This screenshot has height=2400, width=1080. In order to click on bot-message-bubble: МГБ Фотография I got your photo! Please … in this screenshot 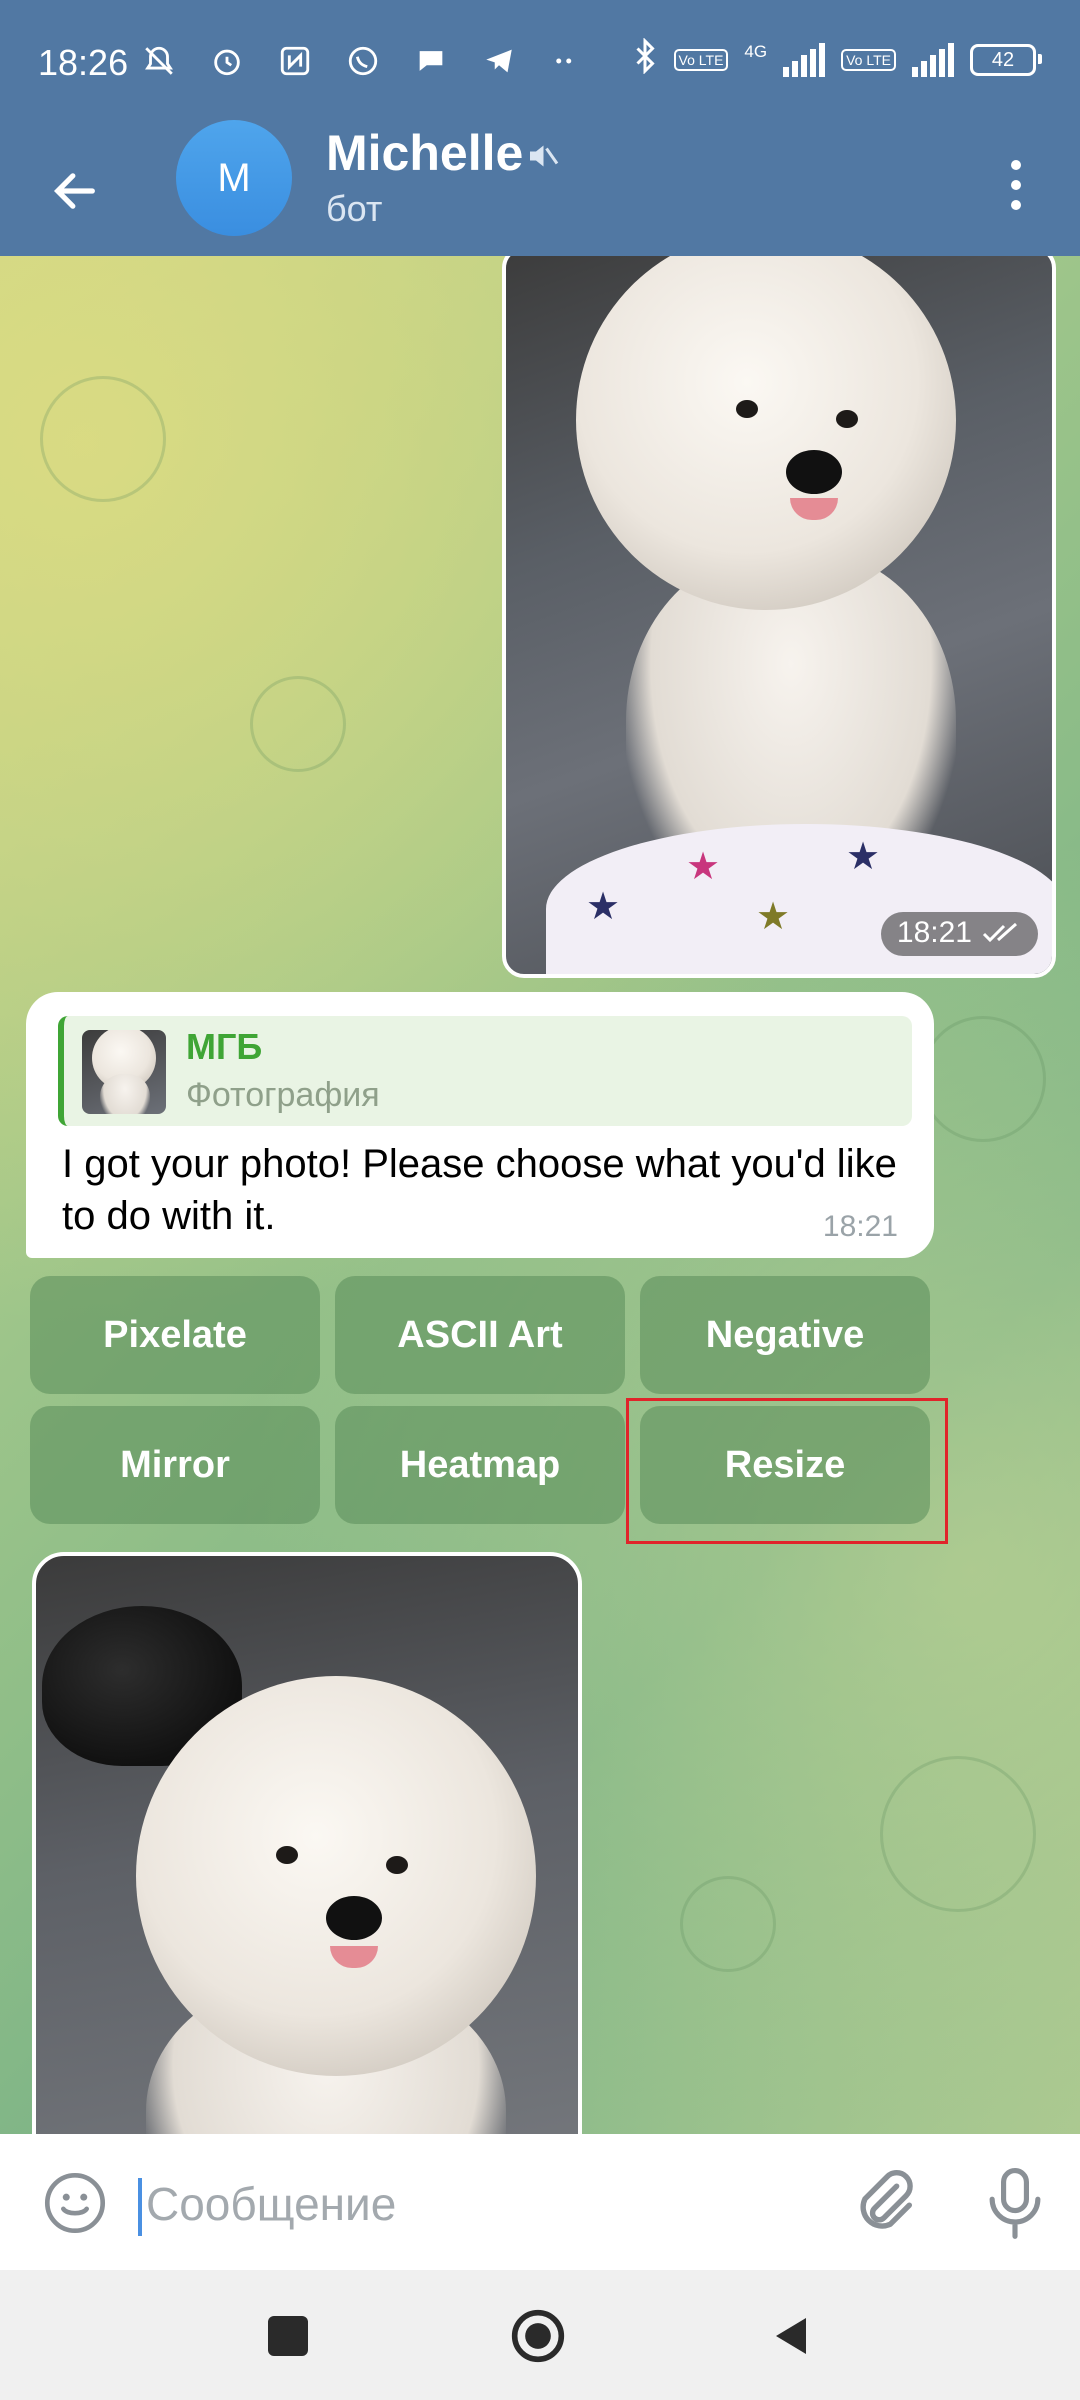, I will do `click(480, 1125)`.